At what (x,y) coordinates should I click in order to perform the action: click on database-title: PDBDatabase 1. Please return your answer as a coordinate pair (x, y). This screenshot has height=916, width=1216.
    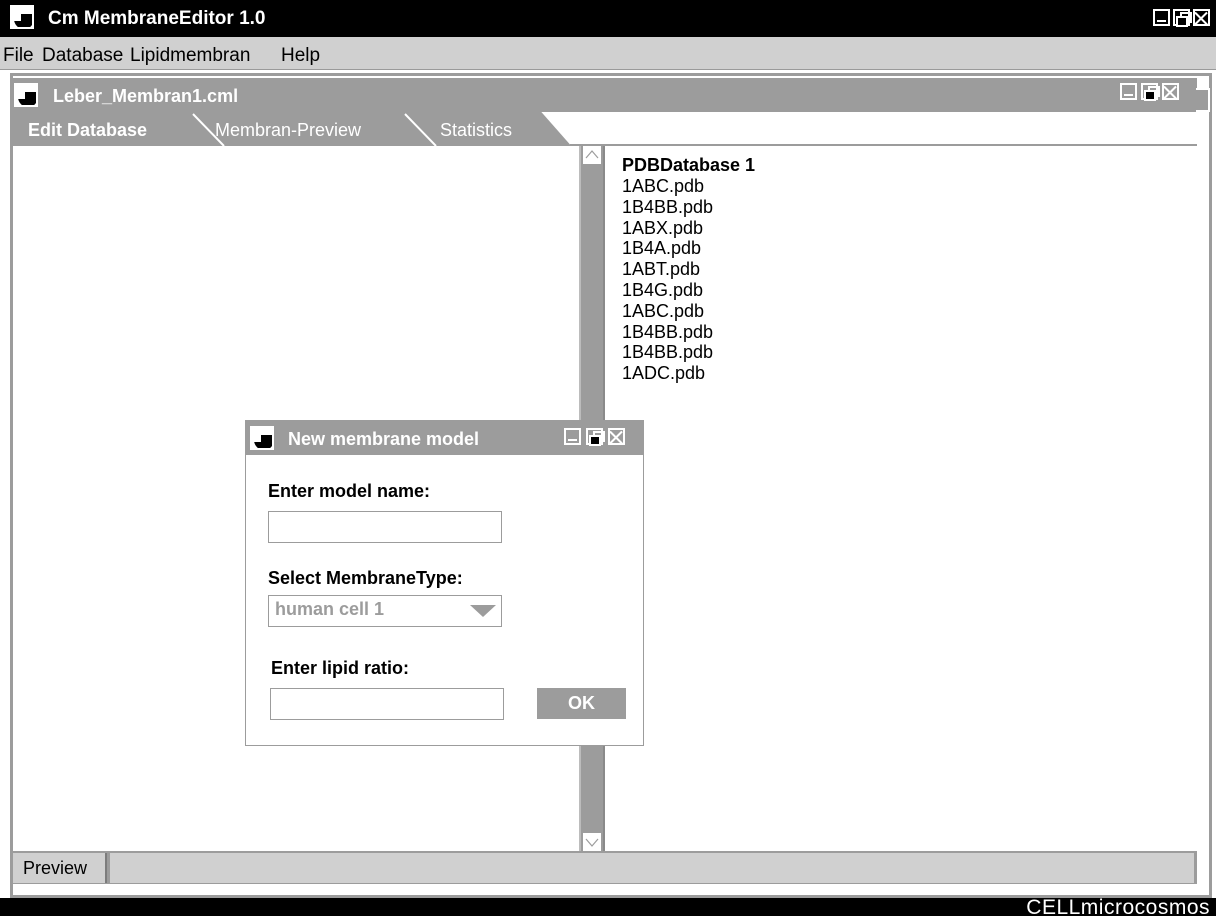
    Looking at the image, I should click on (689, 165).